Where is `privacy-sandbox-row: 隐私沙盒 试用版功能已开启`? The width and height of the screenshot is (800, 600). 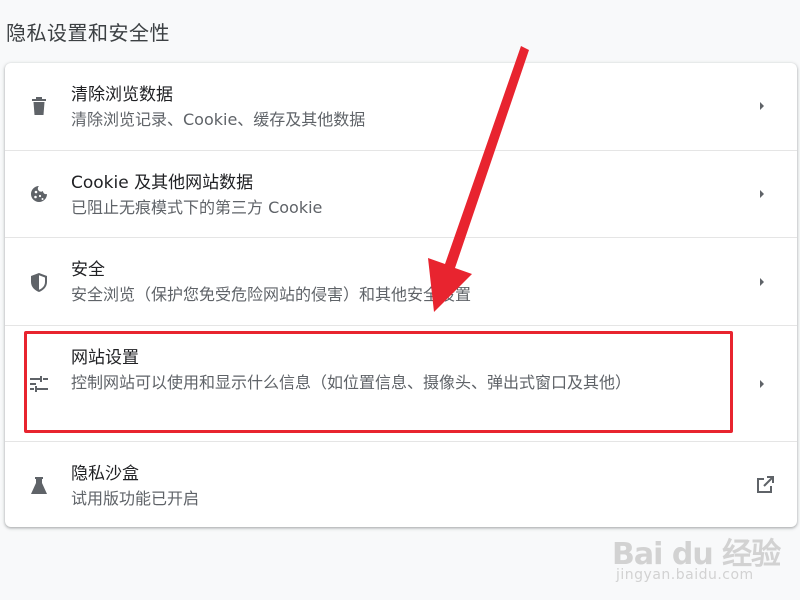
privacy-sandbox-row: 隐私沙盒 试用版功能已开启 is located at coordinates (401, 484).